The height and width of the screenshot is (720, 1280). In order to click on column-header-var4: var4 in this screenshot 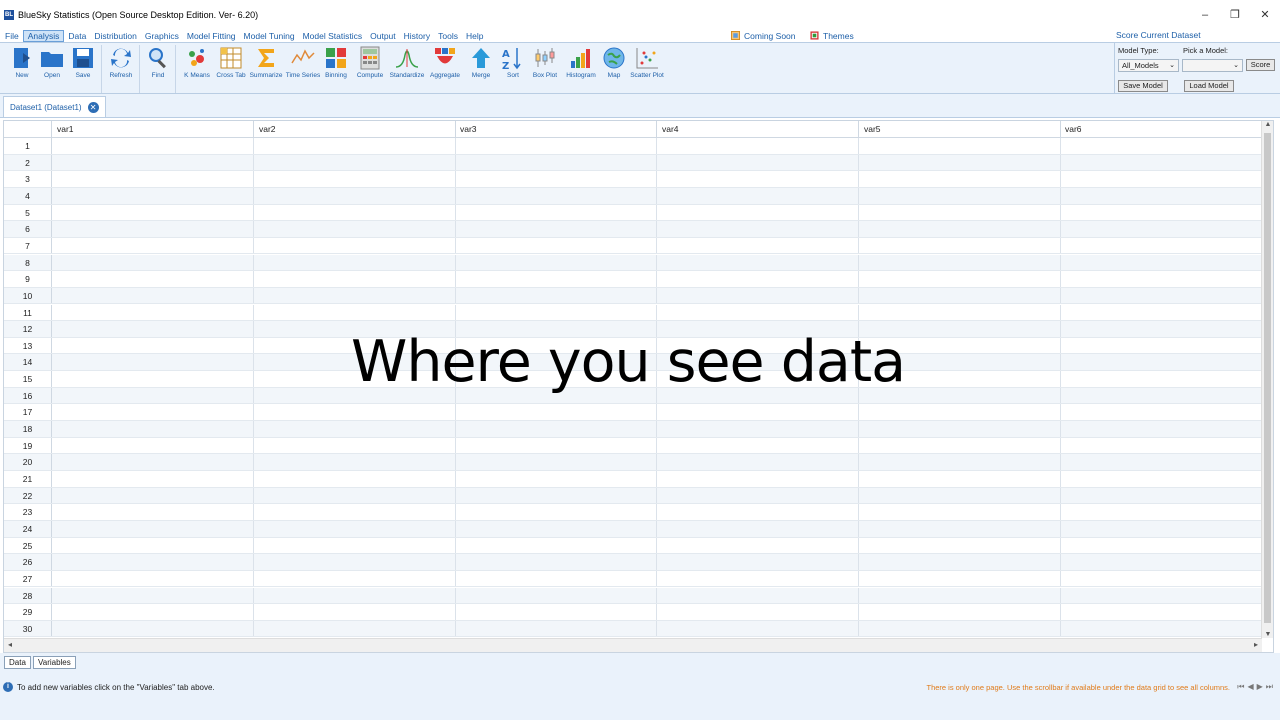, I will do `click(758, 129)`.